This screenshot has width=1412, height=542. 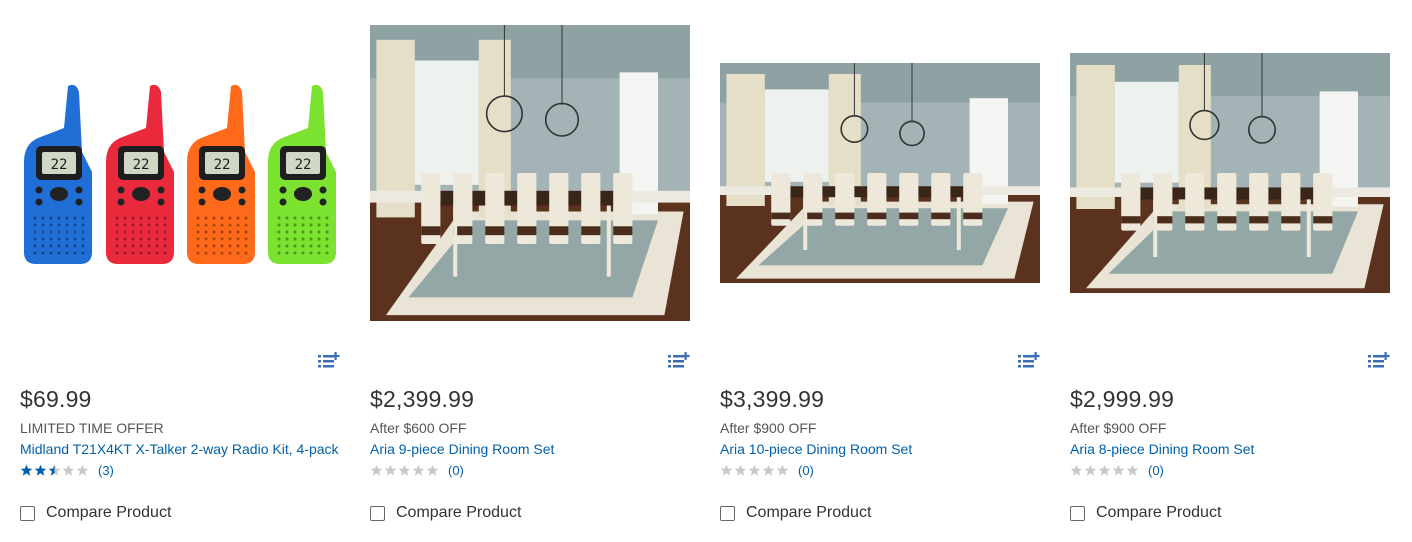 I want to click on promo-text: LIMITED TIME OFFER, so click(x=92, y=428).